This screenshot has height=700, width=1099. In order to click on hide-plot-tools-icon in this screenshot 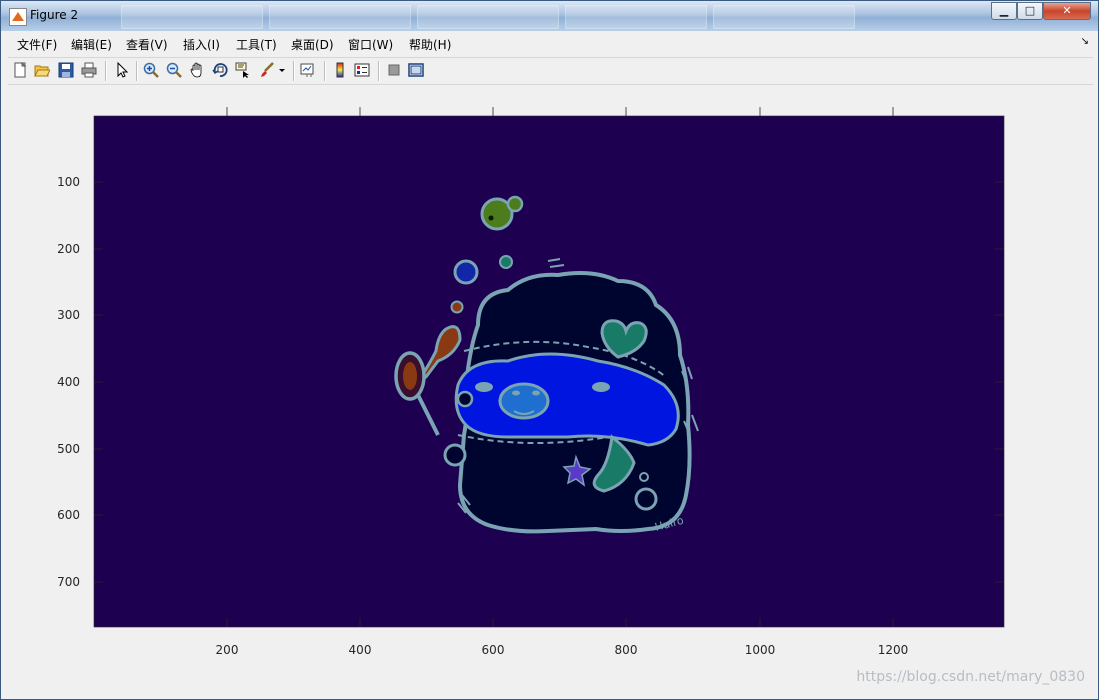, I will do `click(394, 70)`.